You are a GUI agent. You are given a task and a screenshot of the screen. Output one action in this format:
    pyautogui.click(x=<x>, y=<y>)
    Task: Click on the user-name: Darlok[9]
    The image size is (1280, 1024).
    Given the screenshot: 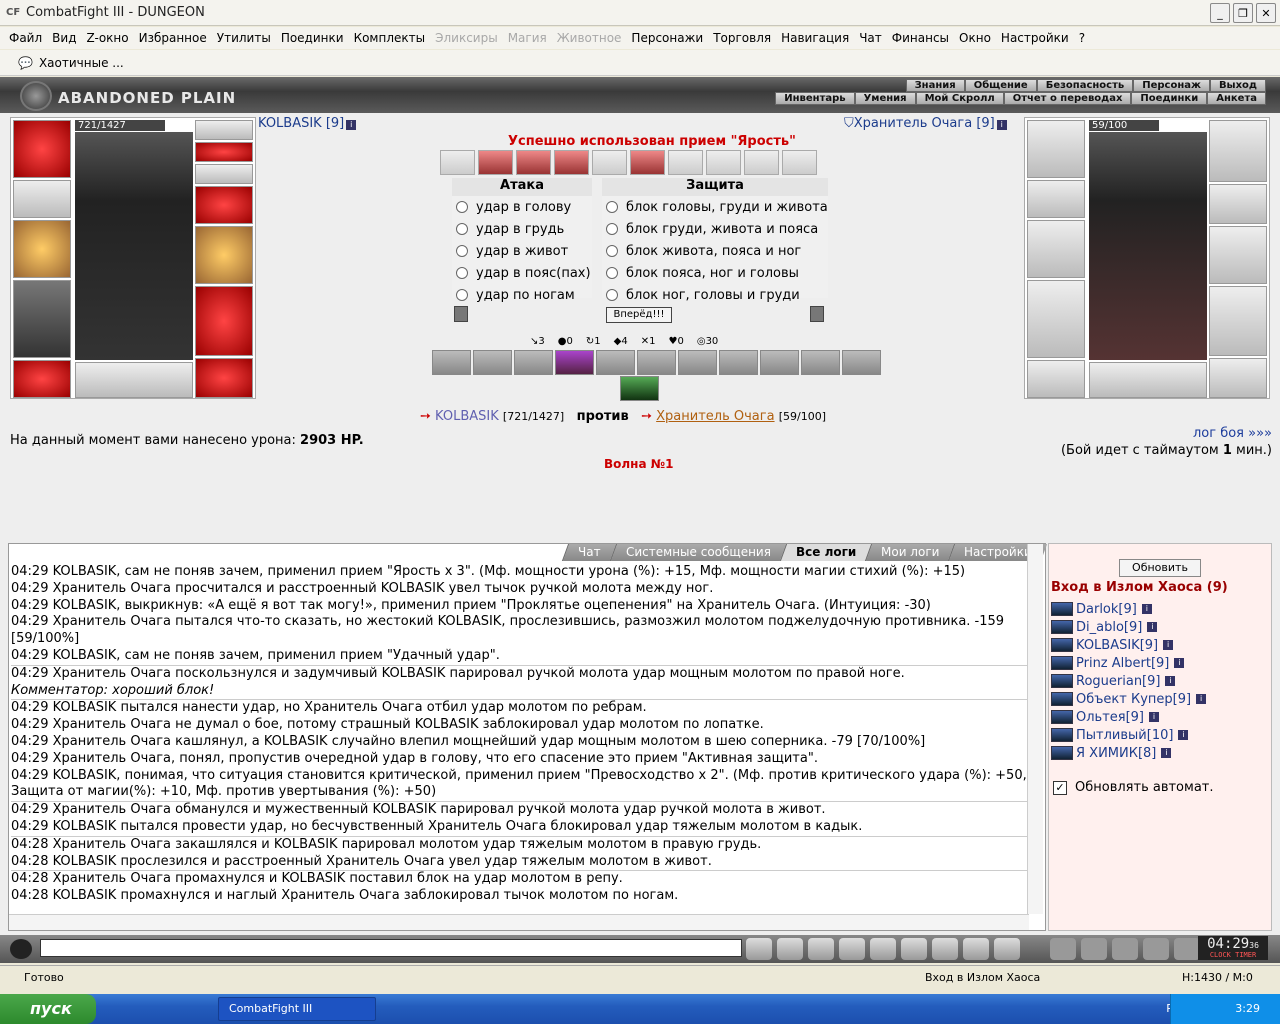 What is the action you would take?
    pyautogui.click(x=1106, y=609)
    